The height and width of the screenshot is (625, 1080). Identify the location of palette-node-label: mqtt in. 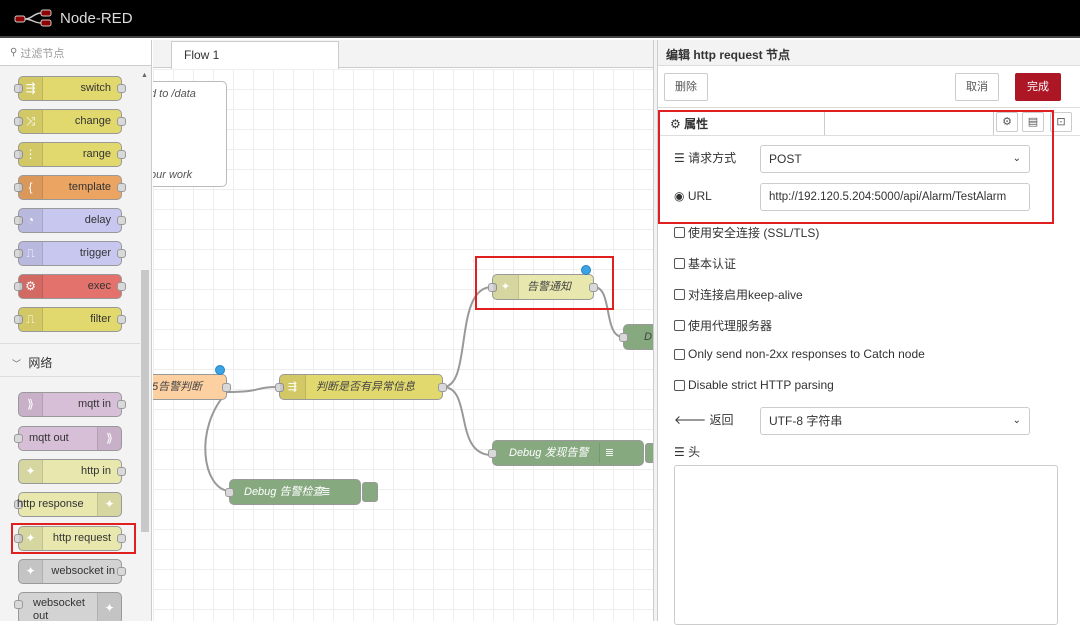
(94, 404).